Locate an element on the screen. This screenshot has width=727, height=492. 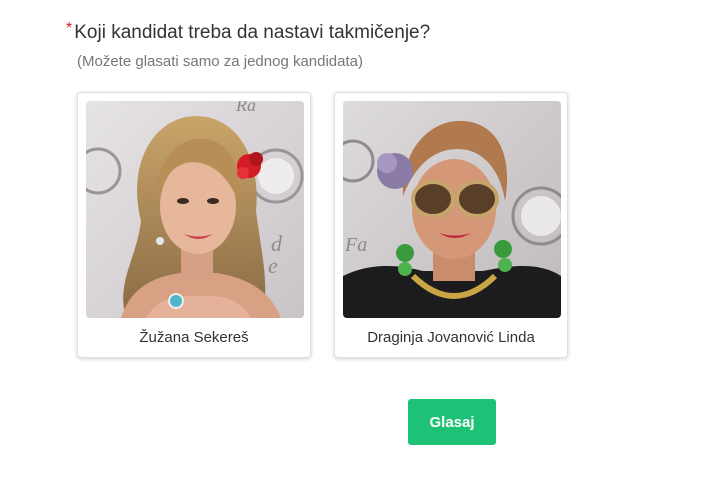
candidate-photo-1-image: Ra d e is located at coordinates (195, 209).